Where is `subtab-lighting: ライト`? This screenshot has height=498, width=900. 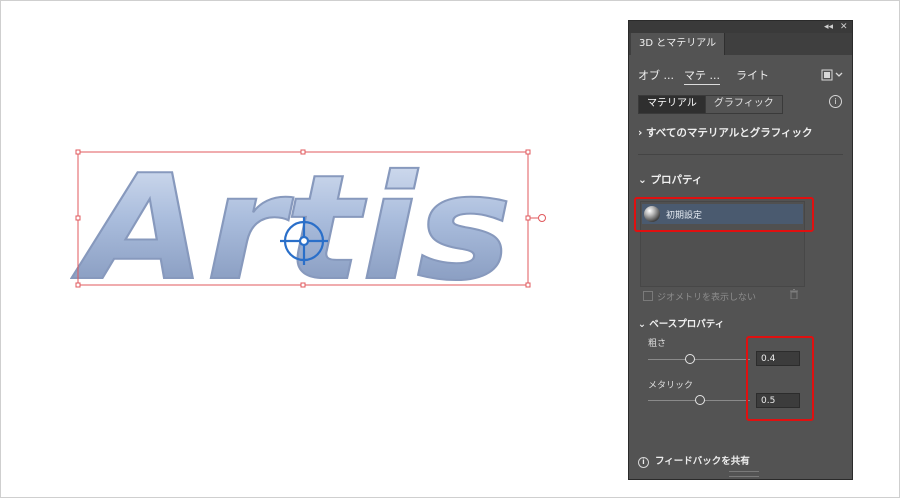
subtab-lighting: ライト is located at coordinates (752, 75).